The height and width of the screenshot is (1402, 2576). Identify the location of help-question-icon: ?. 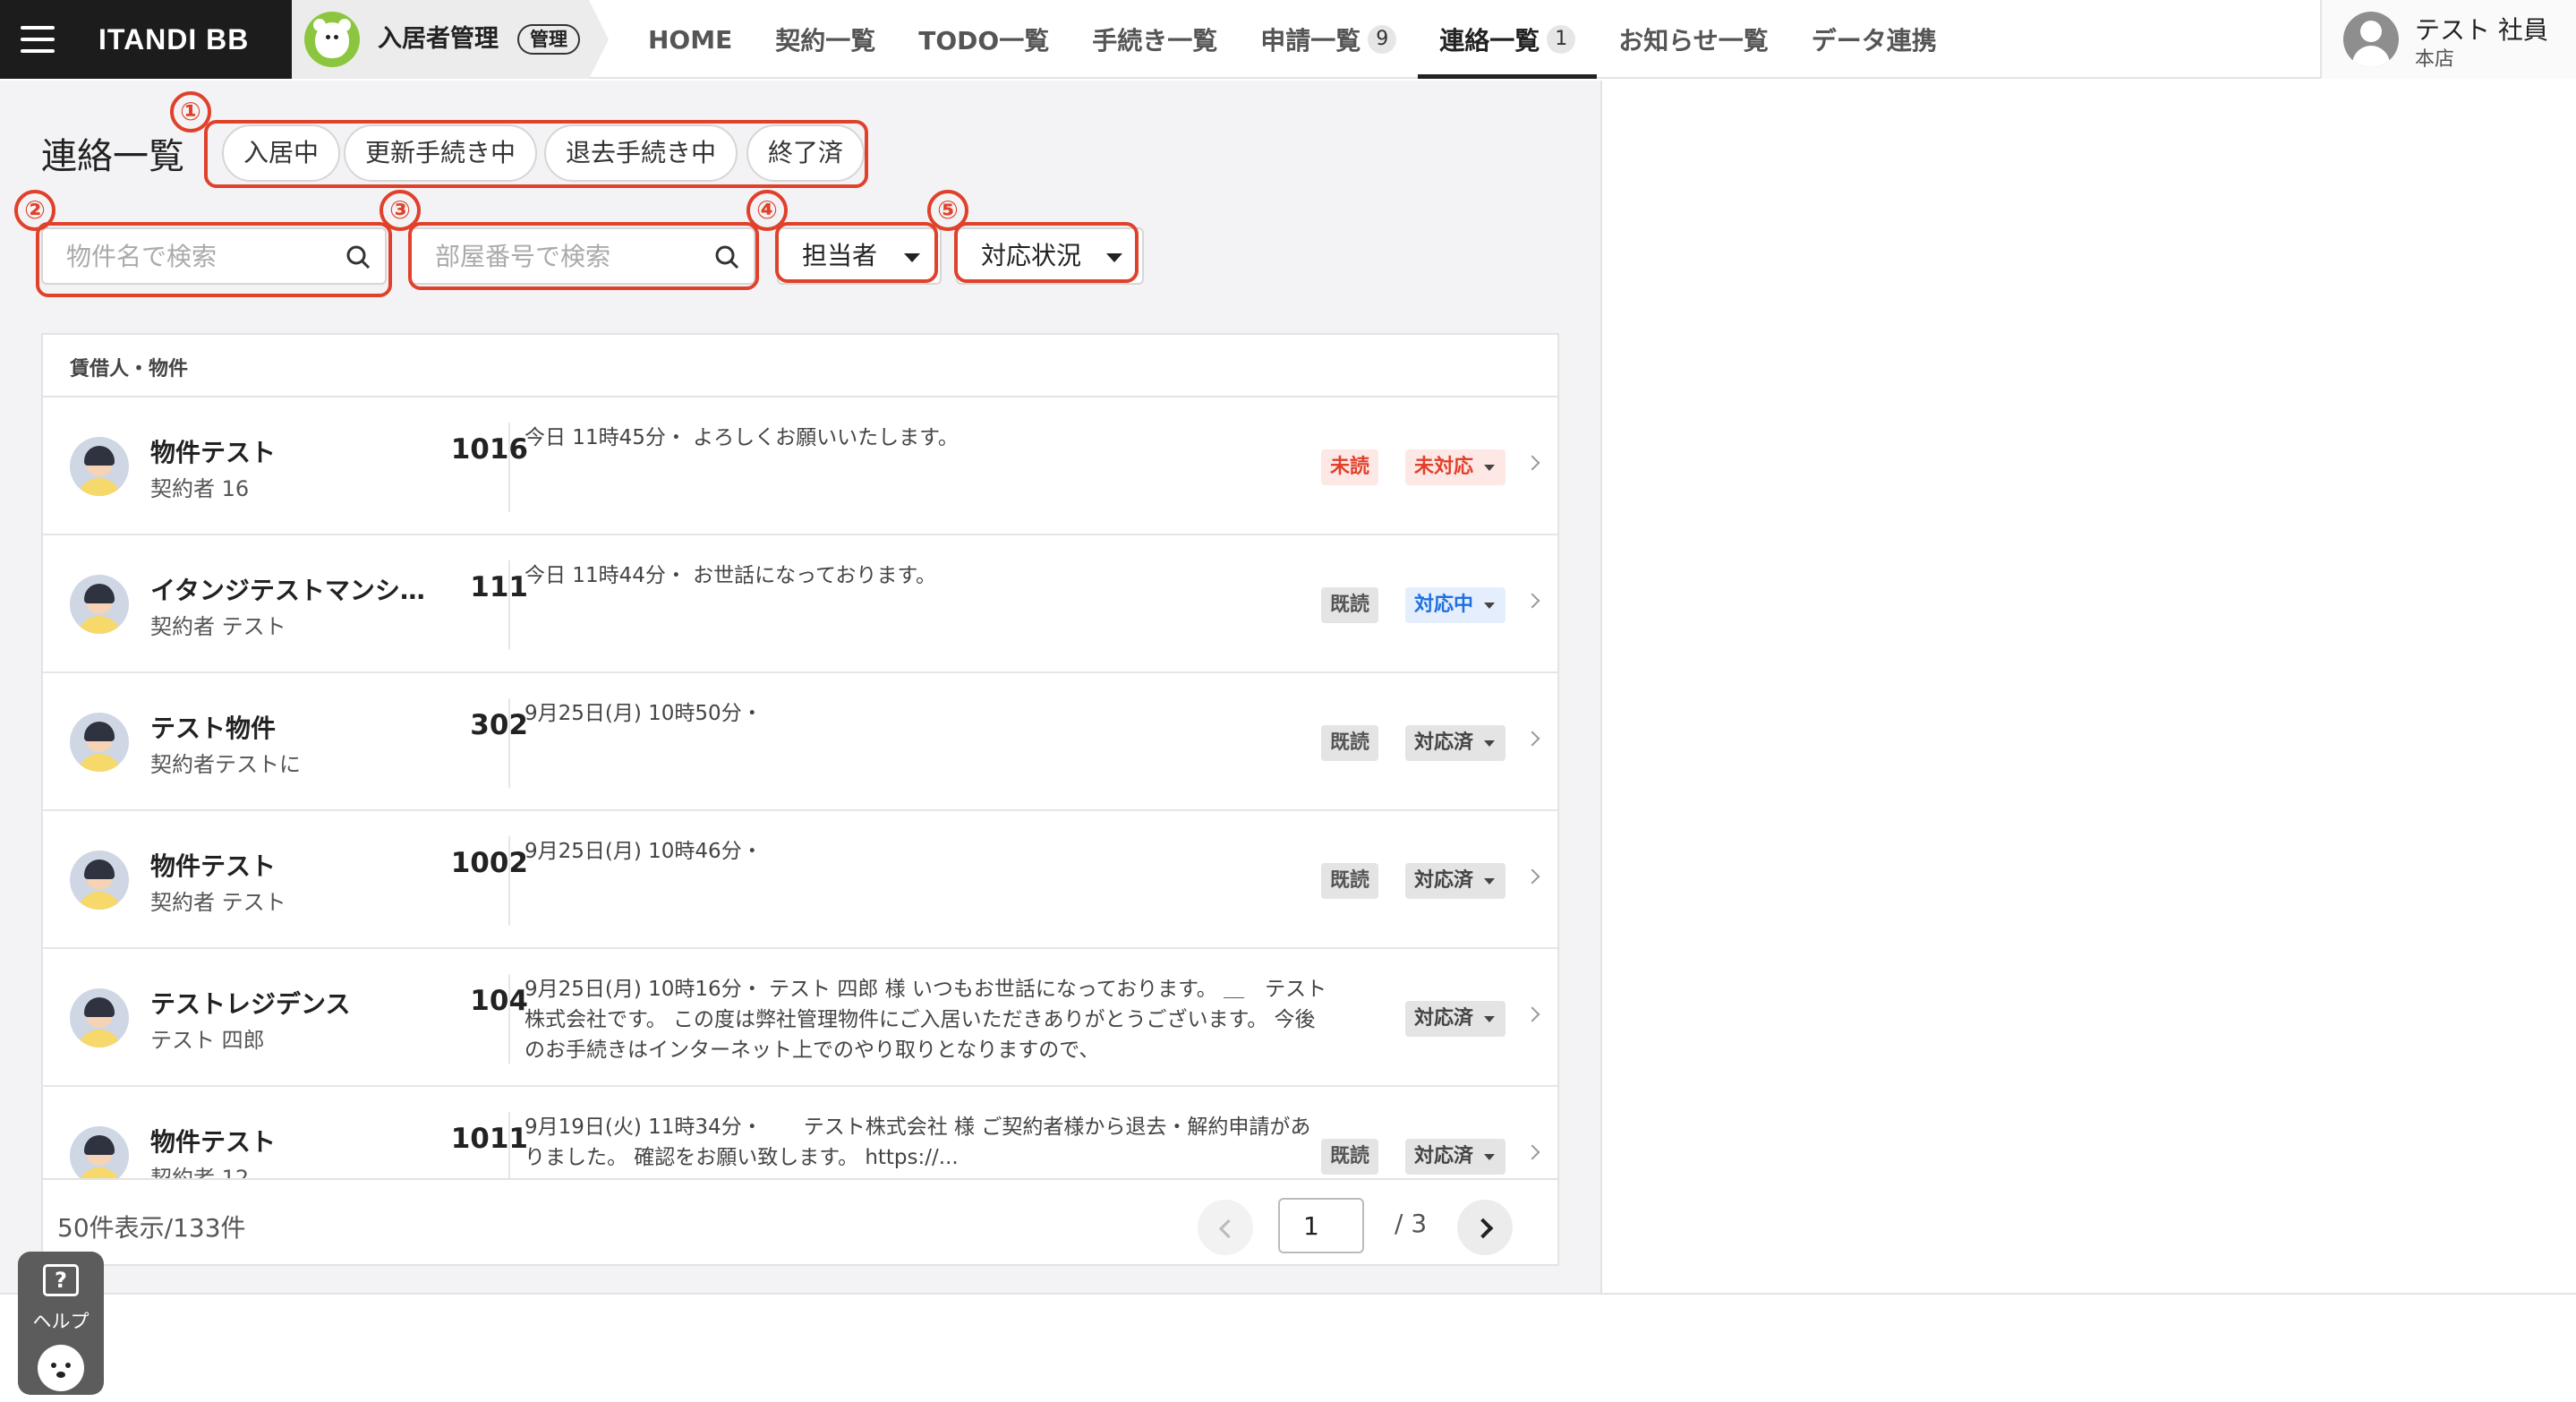
(61, 1280).